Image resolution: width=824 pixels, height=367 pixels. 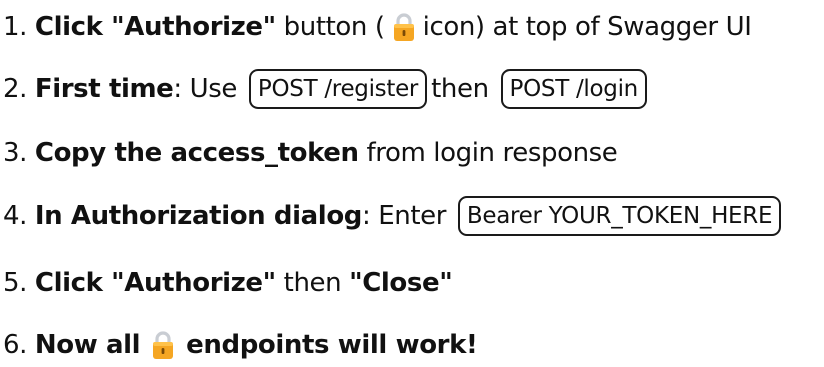 What do you see at coordinates (492, 153) in the screenshot?
I see `step-3-text-a: from login response` at bounding box center [492, 153].